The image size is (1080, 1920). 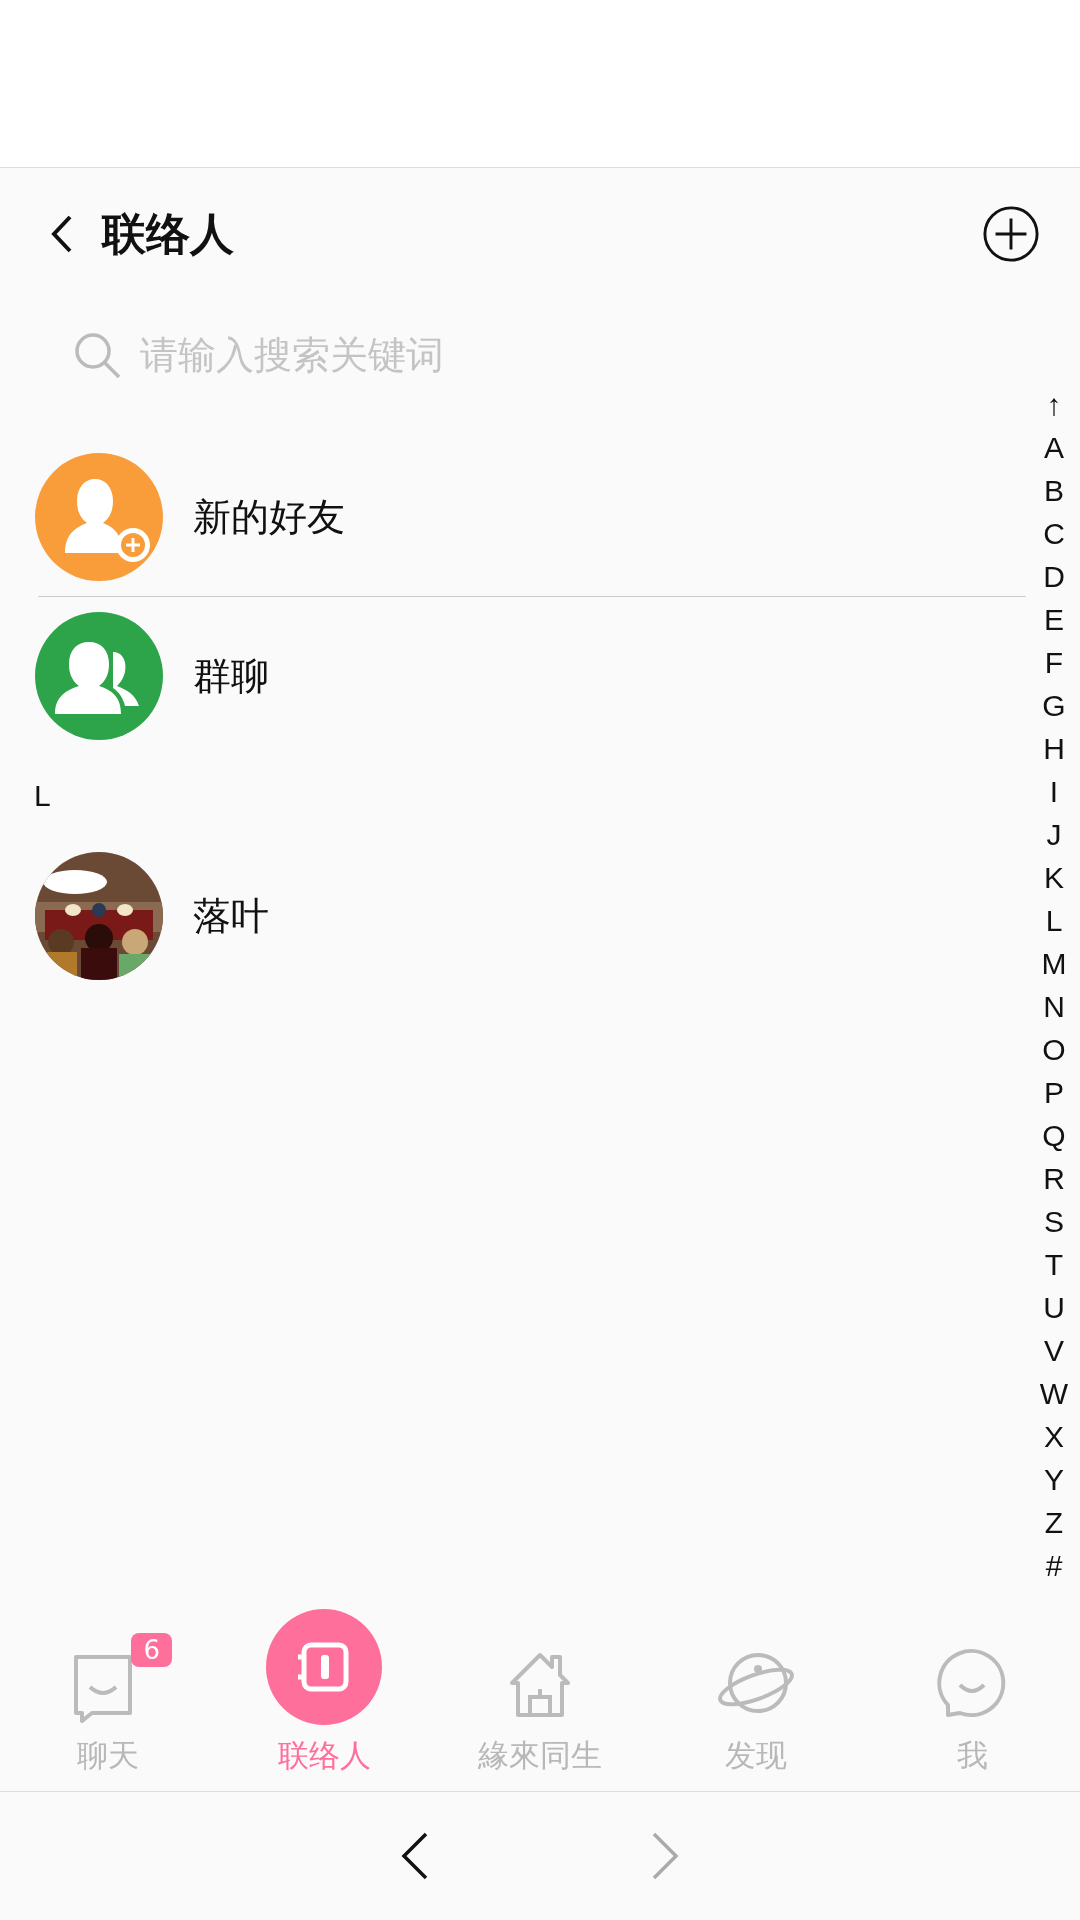 What do you see at coordinates (97, 355) in the screenshot?
I see `search-icon` at bounding box center [97, 355].